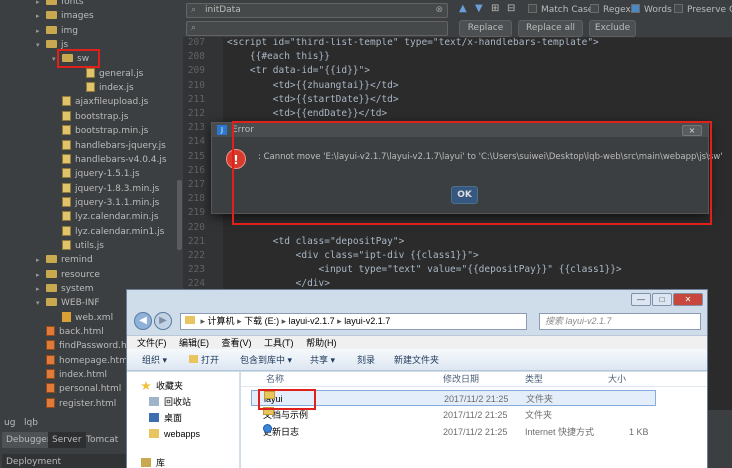  What do you see at coordinates (461, 379) in the screenshot?
I see `column-modified: 修改日期` at bounding box center [461, 379].